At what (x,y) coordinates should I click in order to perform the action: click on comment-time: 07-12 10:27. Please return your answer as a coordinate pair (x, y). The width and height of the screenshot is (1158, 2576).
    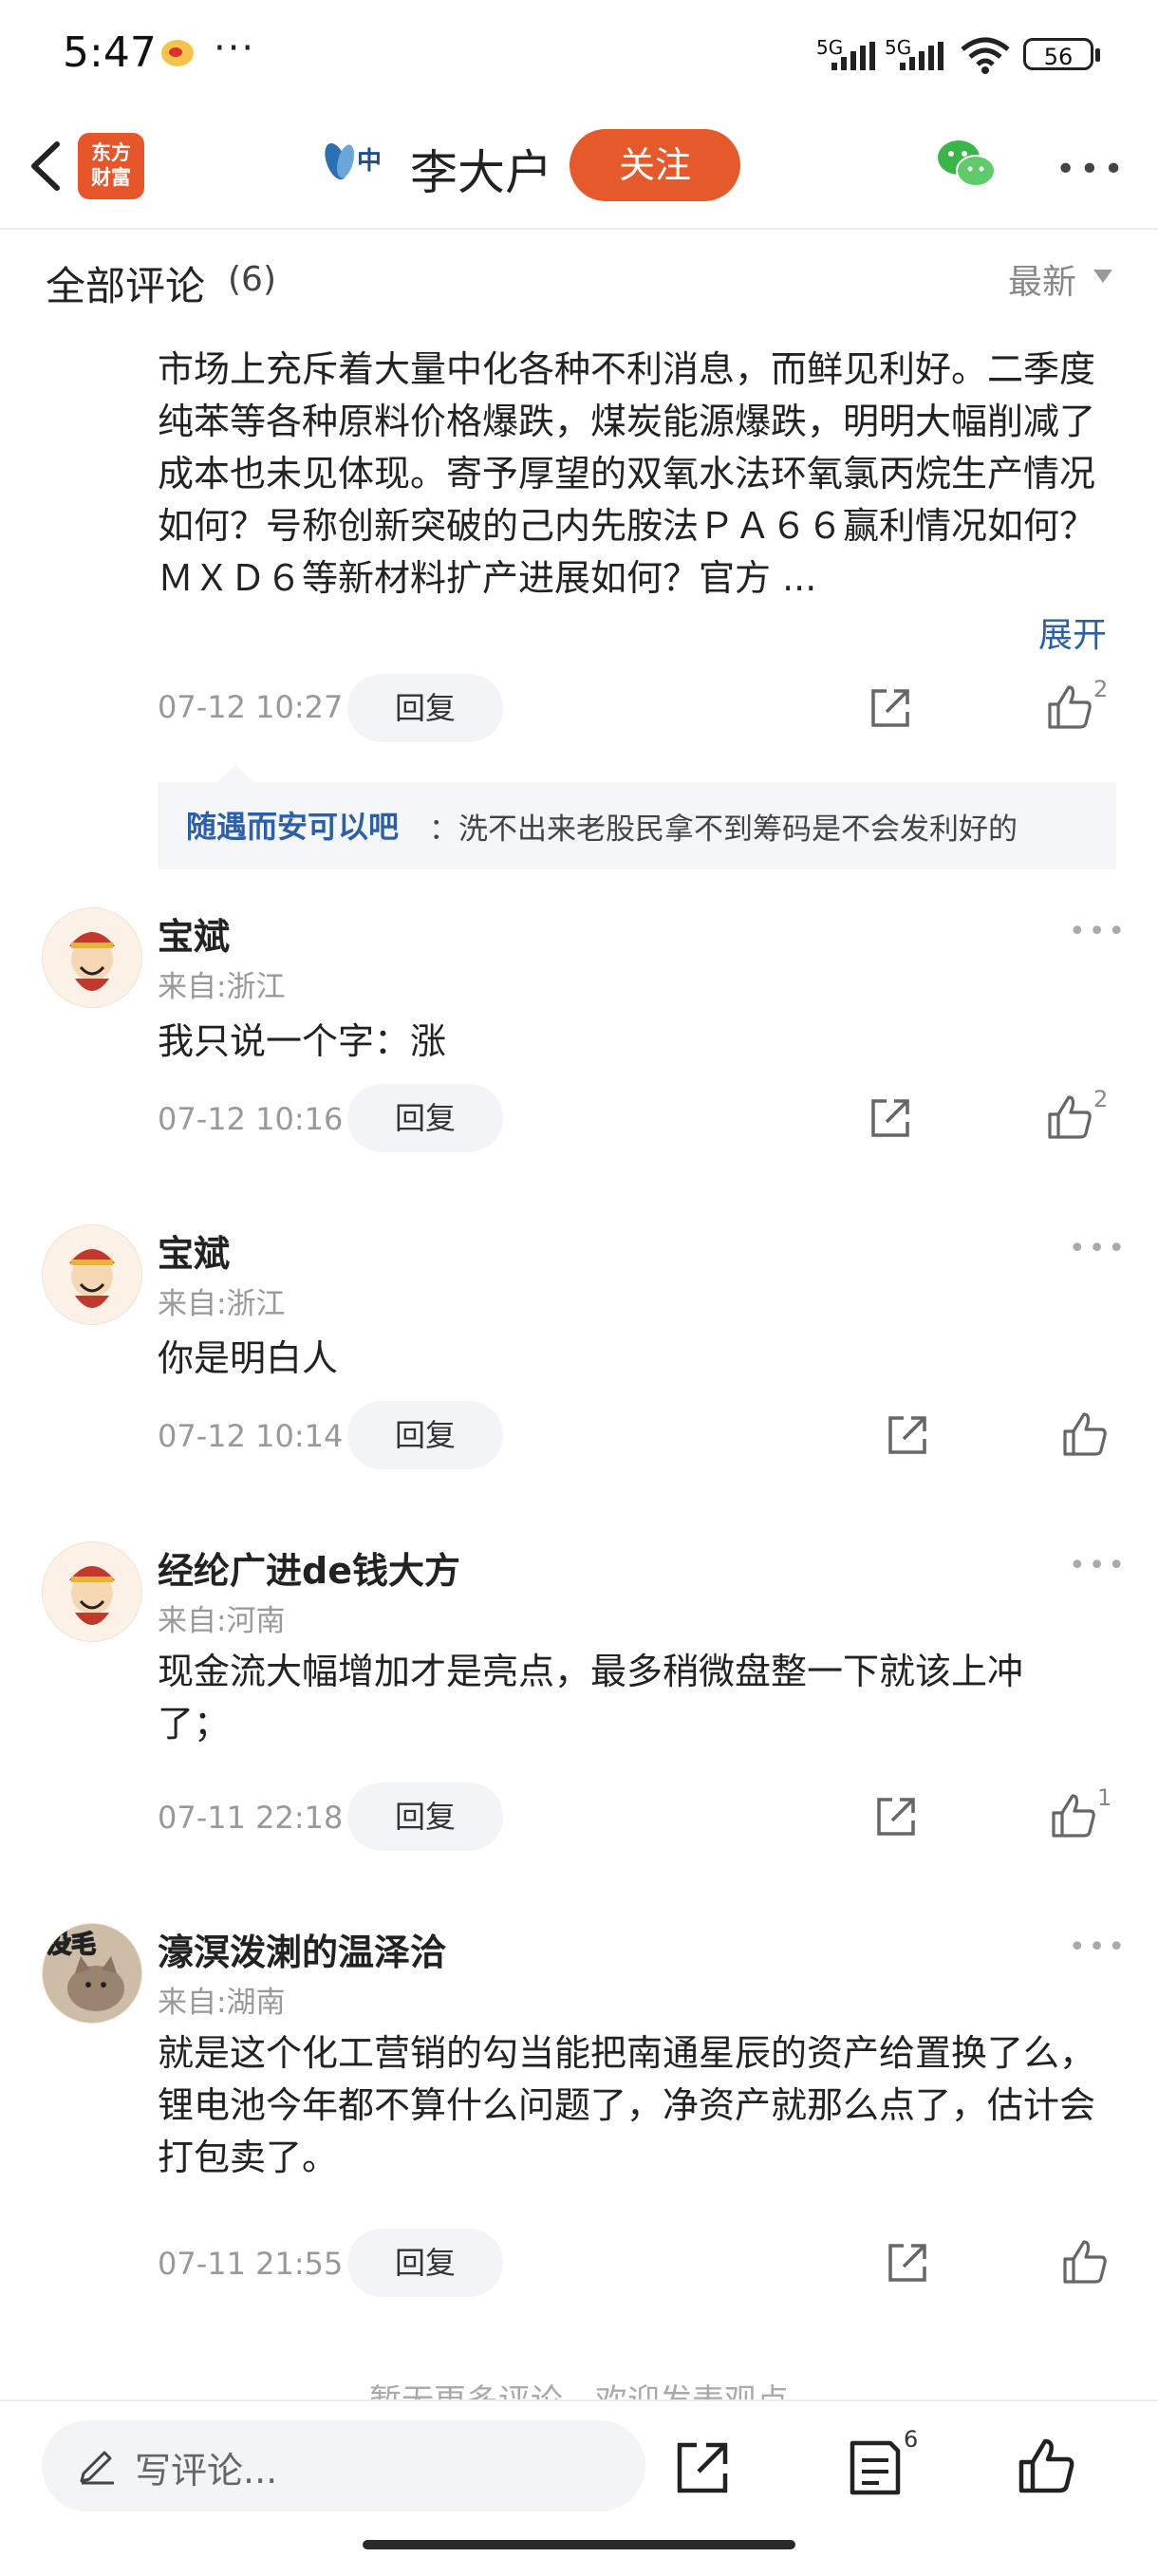
    Looking at the image, I should click on (251, 707).